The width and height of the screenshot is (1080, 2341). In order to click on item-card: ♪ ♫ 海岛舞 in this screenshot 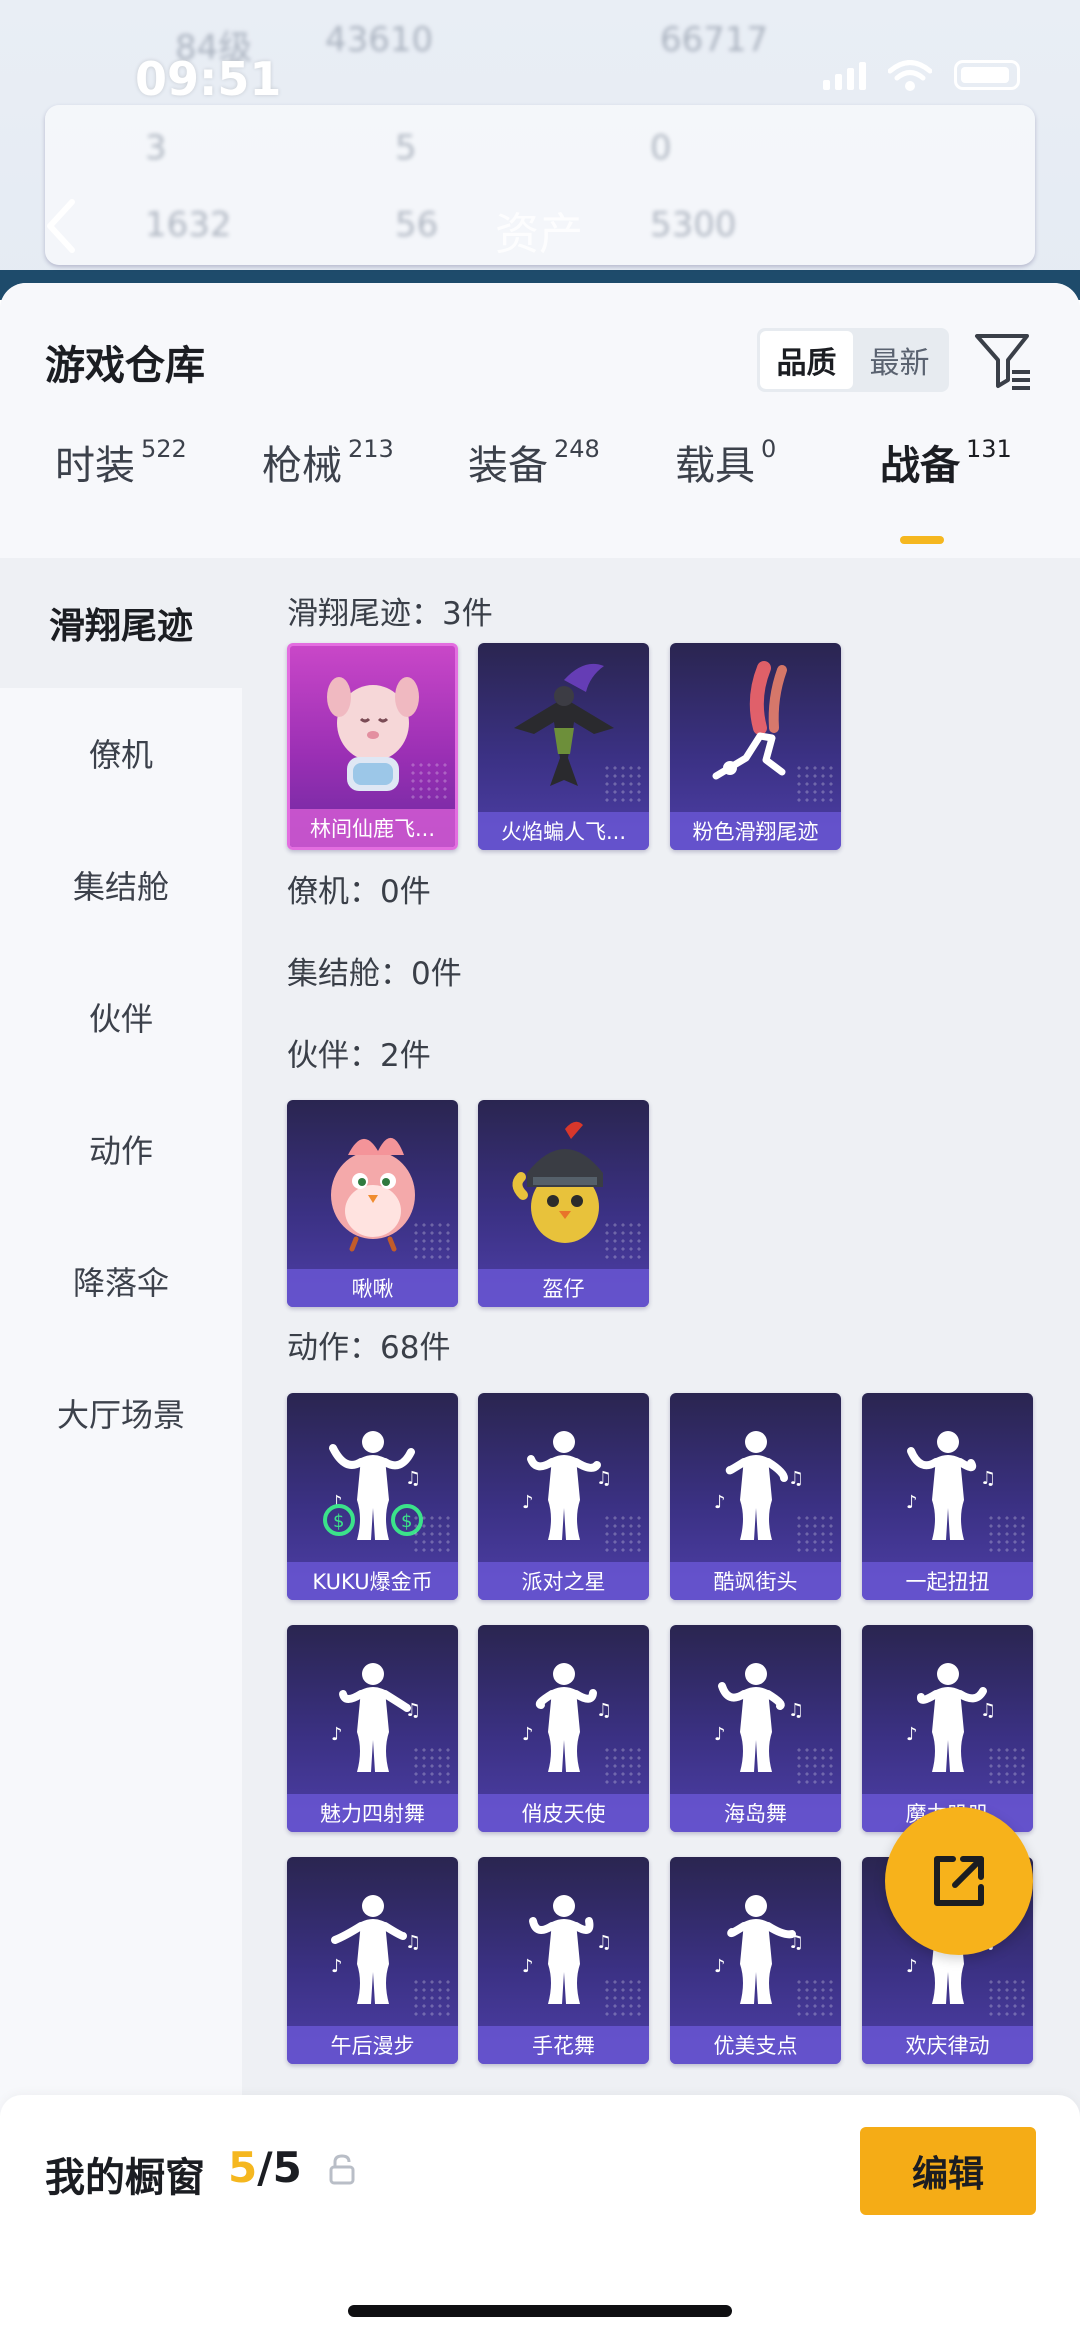, I will do `click(755, 1728)`.